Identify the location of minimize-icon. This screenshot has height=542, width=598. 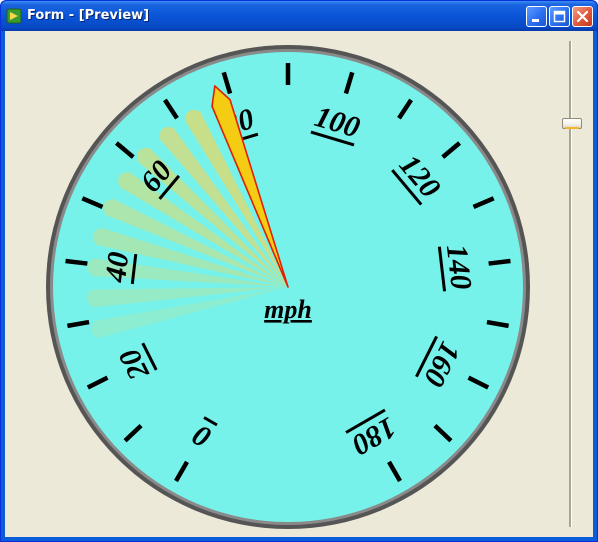
(535, 20).